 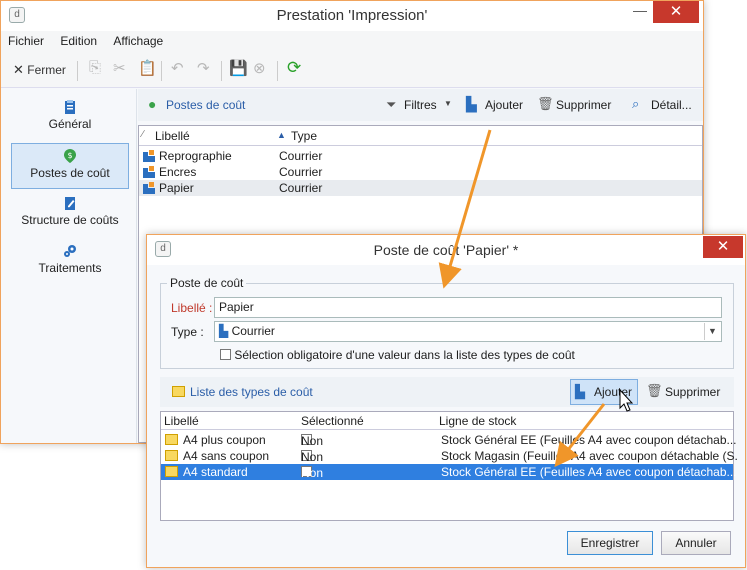 What do you see at coordinates (236, 307) in the screenshot?
I see `label-input-value: Papier` at bounding box center [236, 307].